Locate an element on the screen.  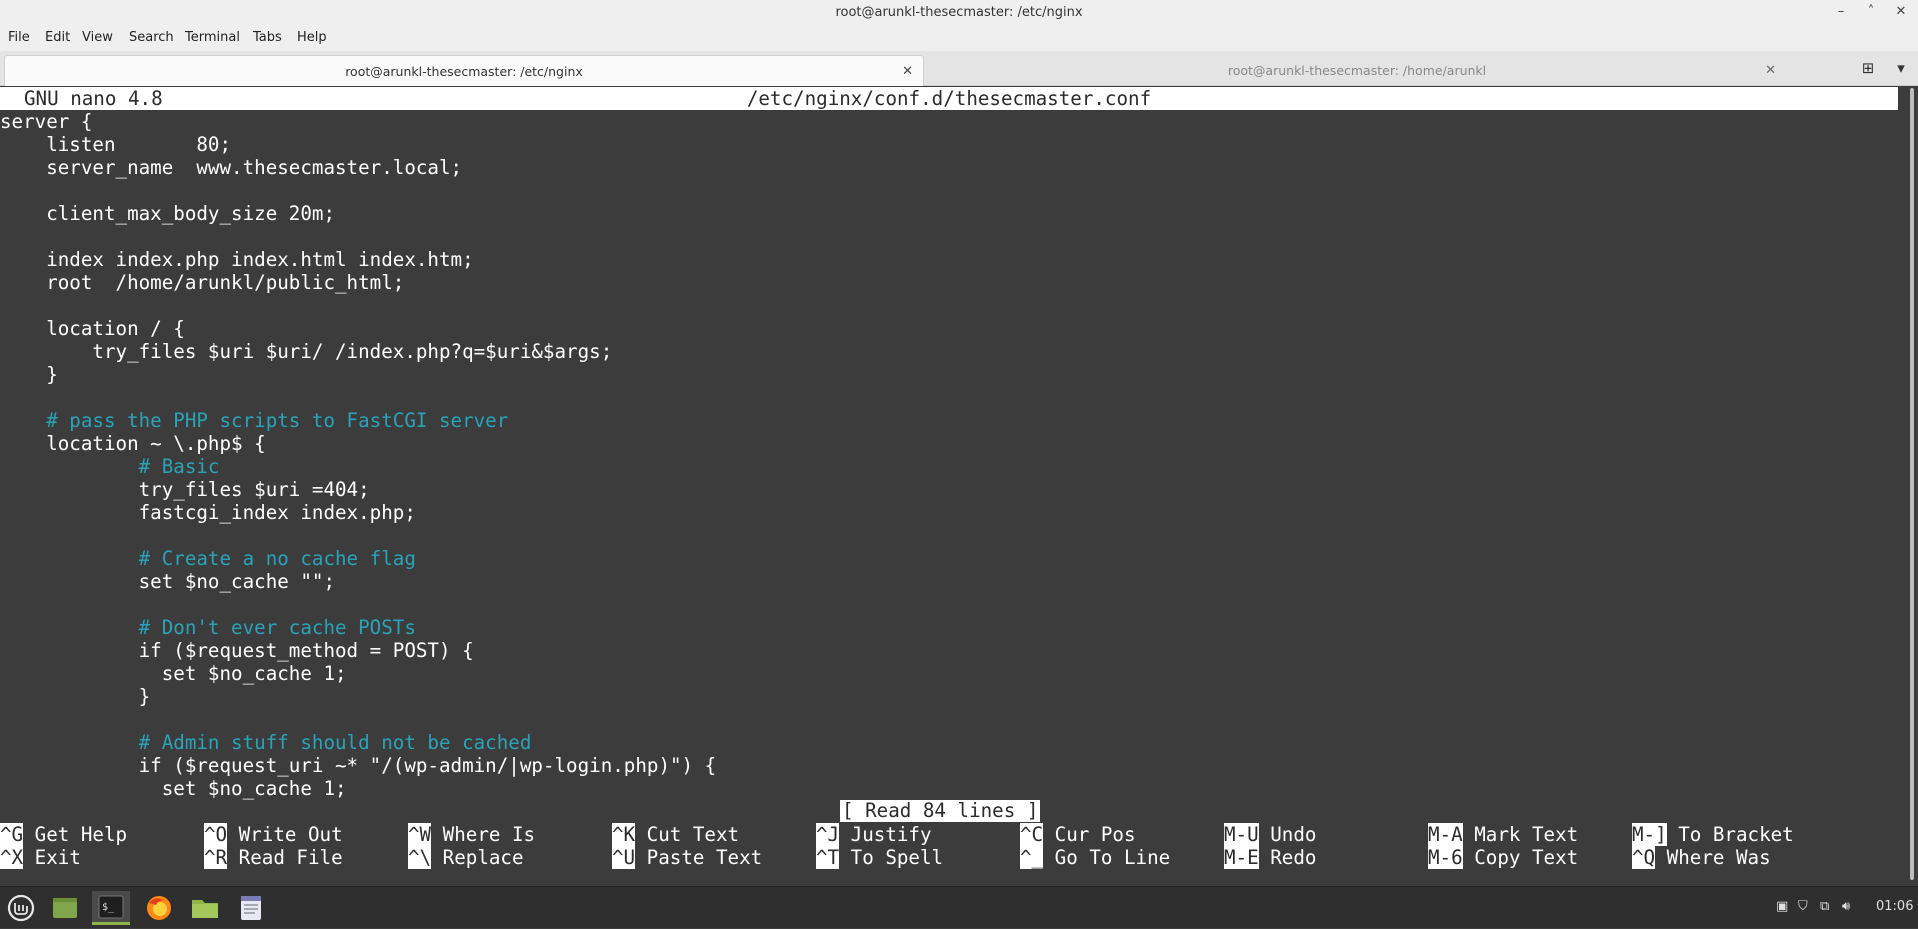
editor-line: # Admin stuff should not be cached is located at coordinates (266, 742).